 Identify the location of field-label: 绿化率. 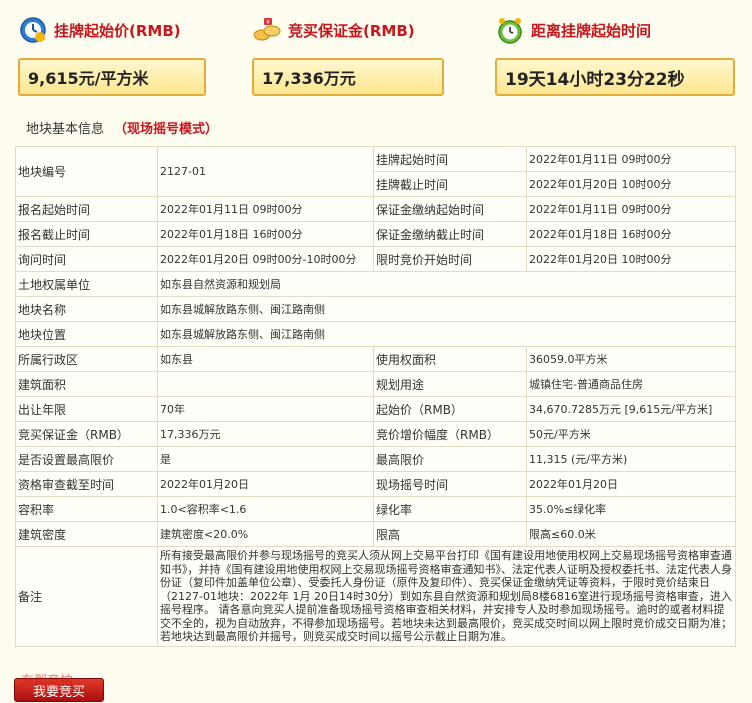
(450, 509).